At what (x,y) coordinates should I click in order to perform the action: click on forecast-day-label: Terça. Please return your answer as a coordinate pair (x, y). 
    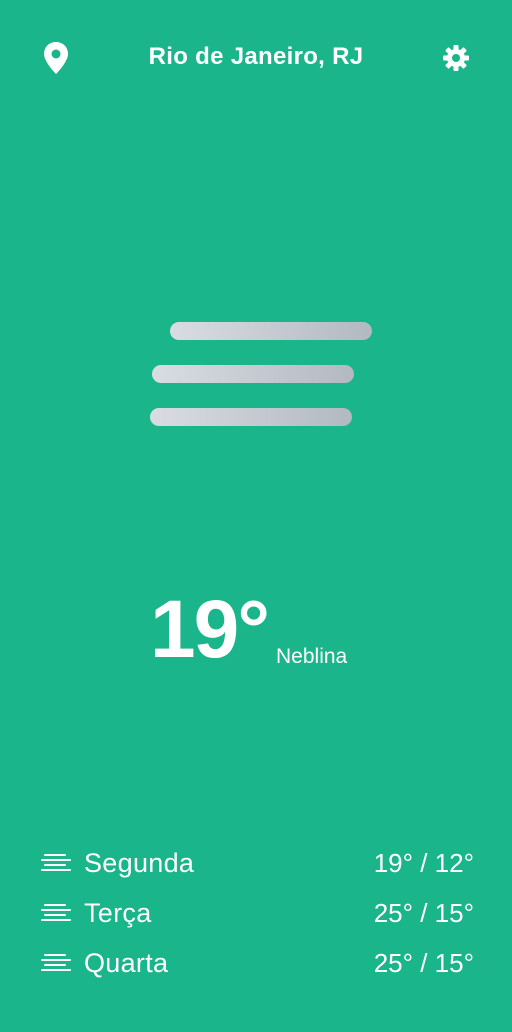
    Looking at the image, I should click on (118, 912).